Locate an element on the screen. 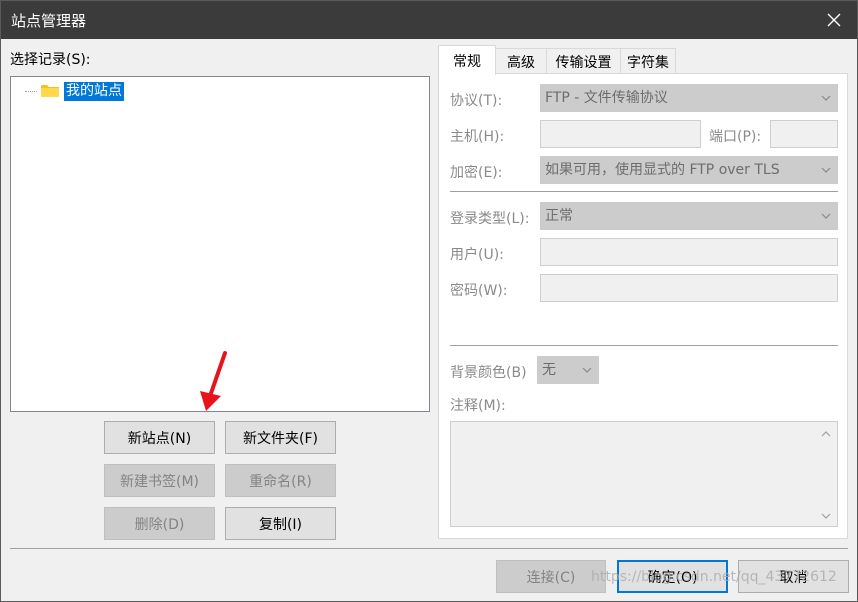 The image size is (858, 602). comments-label: 注释(M): is located at coordinates (478, 406).